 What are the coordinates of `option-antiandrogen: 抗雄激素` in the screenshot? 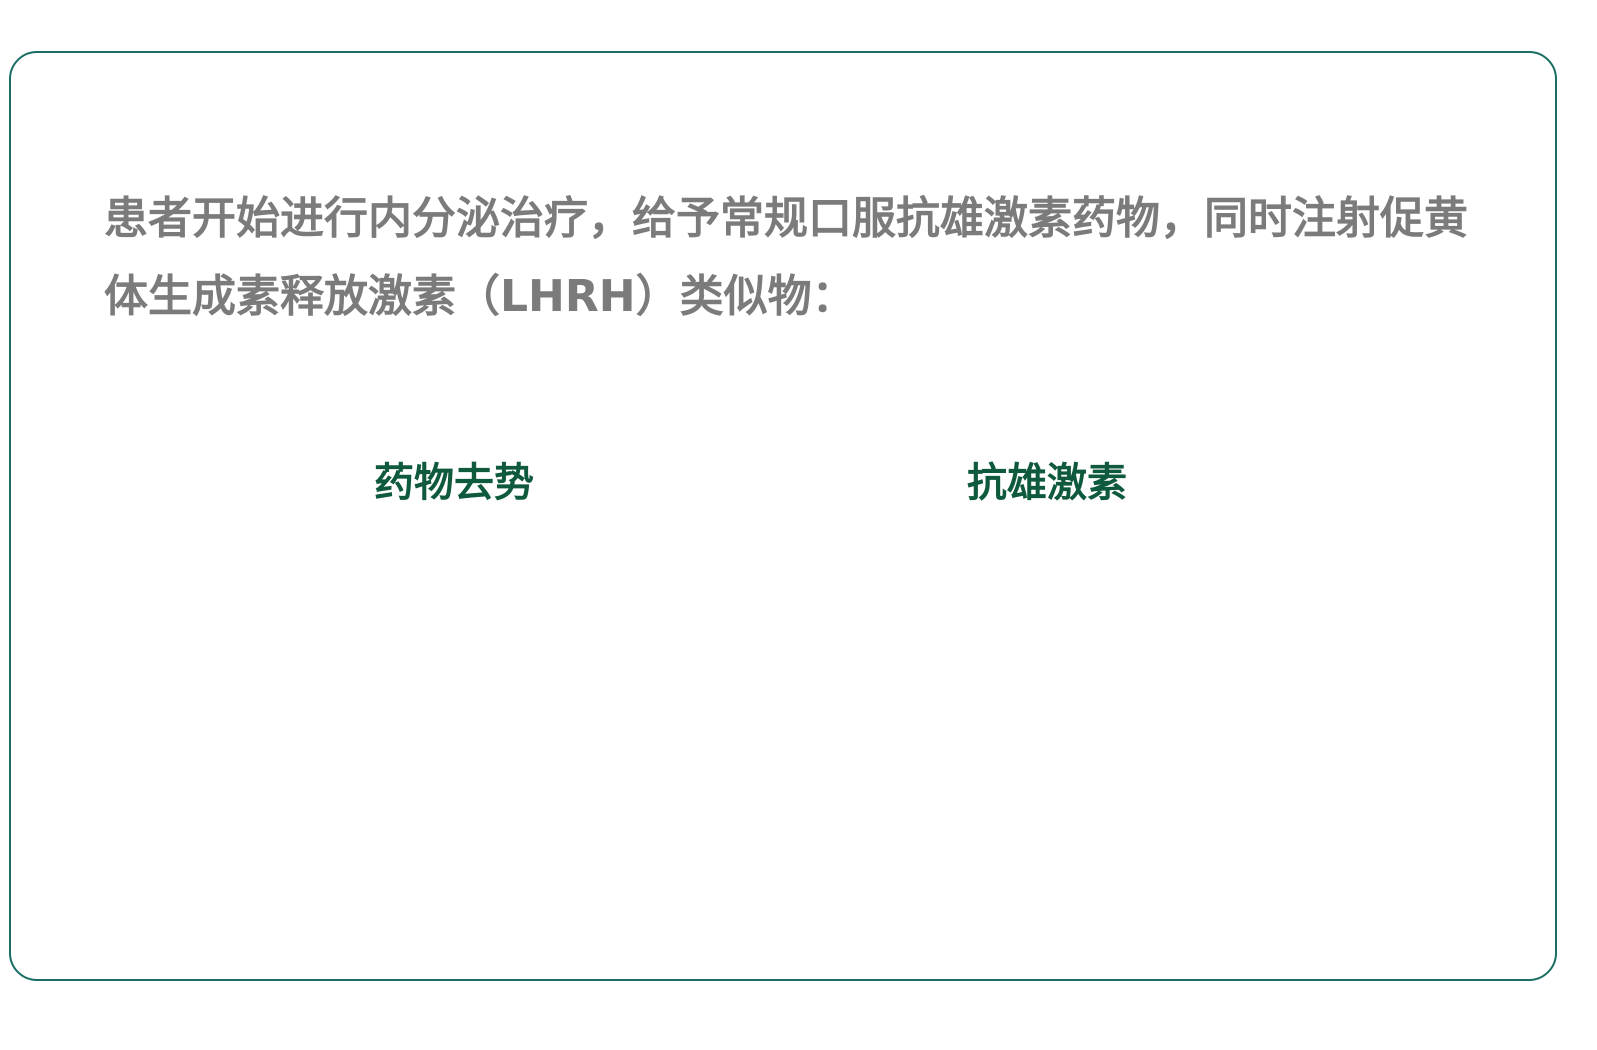 It's located at (1047, 483).